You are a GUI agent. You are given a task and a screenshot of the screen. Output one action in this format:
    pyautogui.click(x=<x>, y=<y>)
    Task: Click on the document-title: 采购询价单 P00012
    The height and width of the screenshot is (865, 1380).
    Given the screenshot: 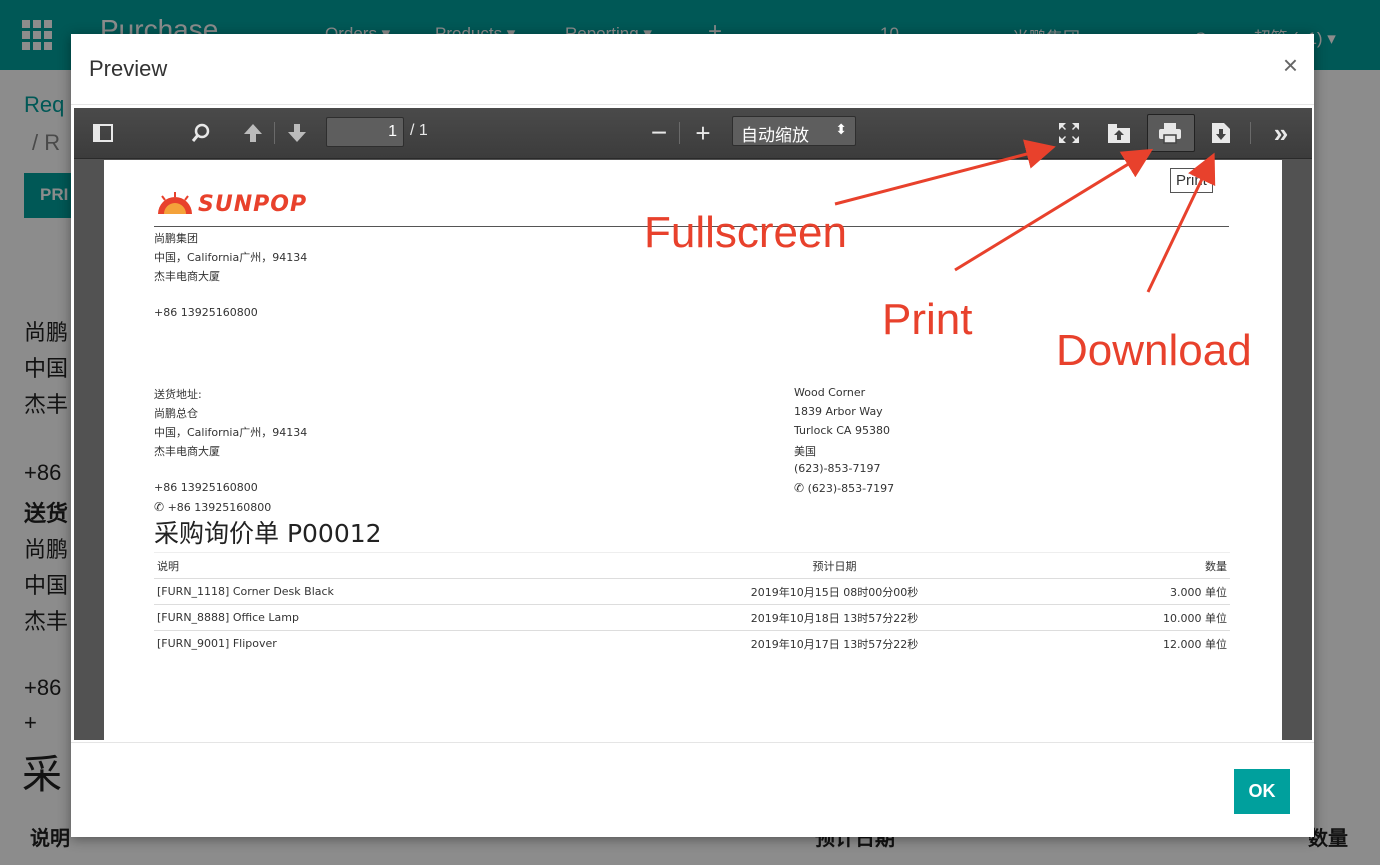 What is the action you would take?
    pyautogui.click(x=268, y=533)
    